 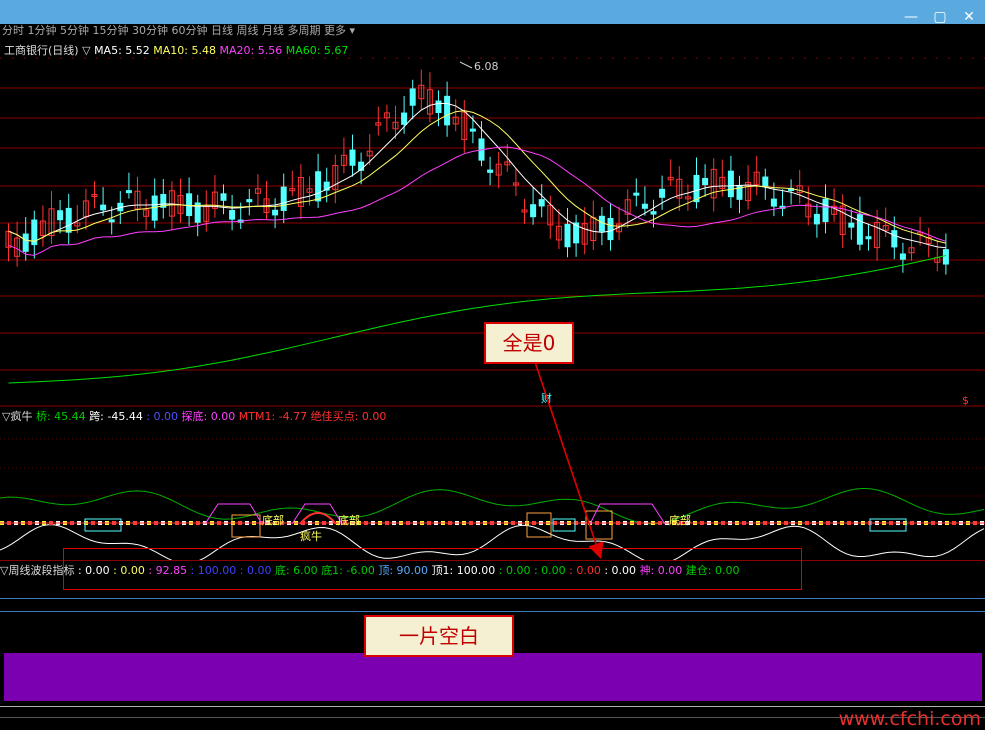 What do you see at coordinates (492, 506) in the screenshot?
I see `ind1-green-line` at bounding box center [492, 506].